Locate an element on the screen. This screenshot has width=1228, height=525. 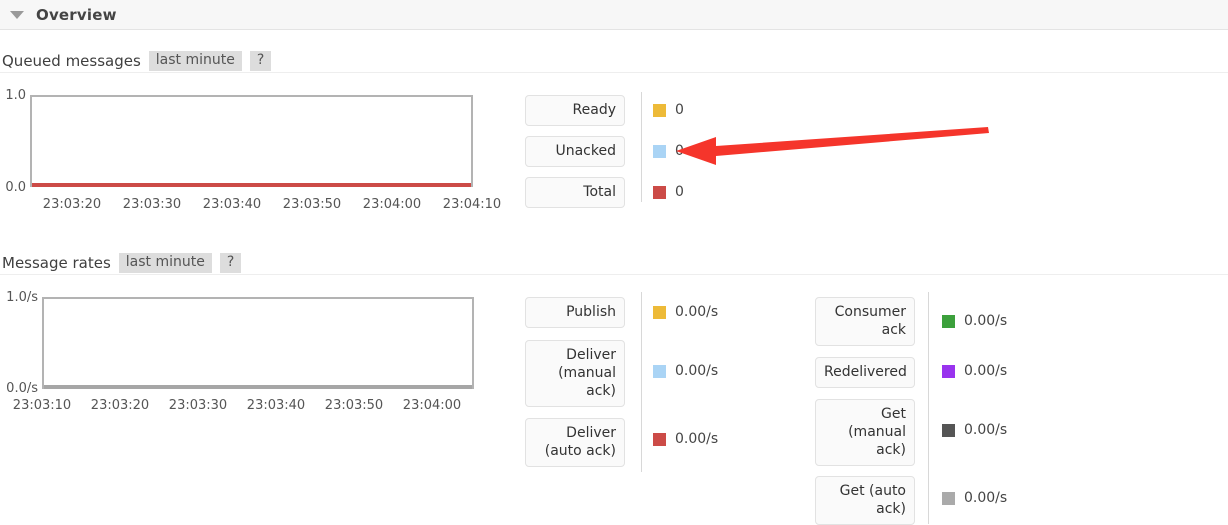
legend-value-deliver-auto-ack: 0.00/s is located at coordinates (685, 439).